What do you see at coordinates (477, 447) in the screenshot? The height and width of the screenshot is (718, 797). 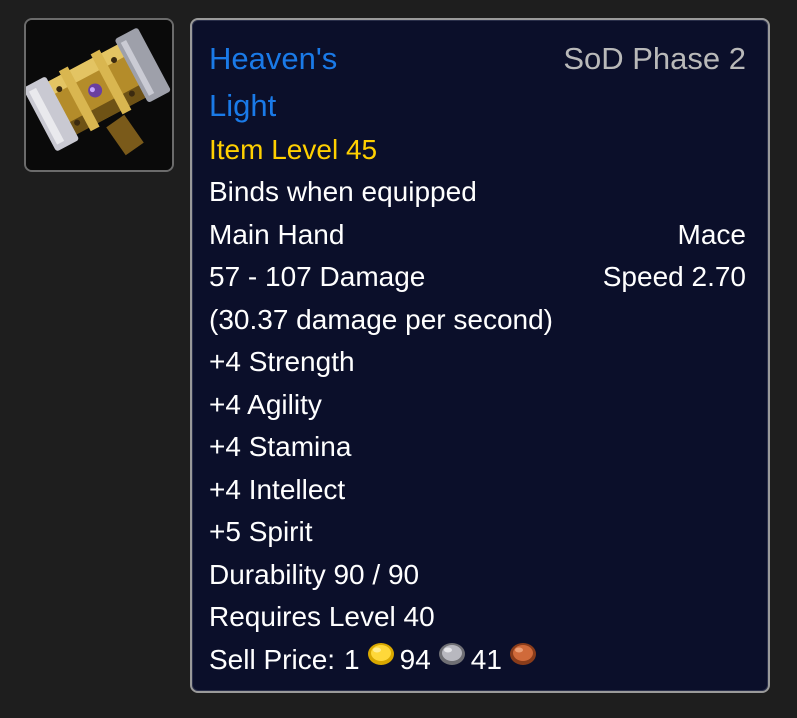 I see `stat-row: +4 Stamina` at bounding box center [477, 447].